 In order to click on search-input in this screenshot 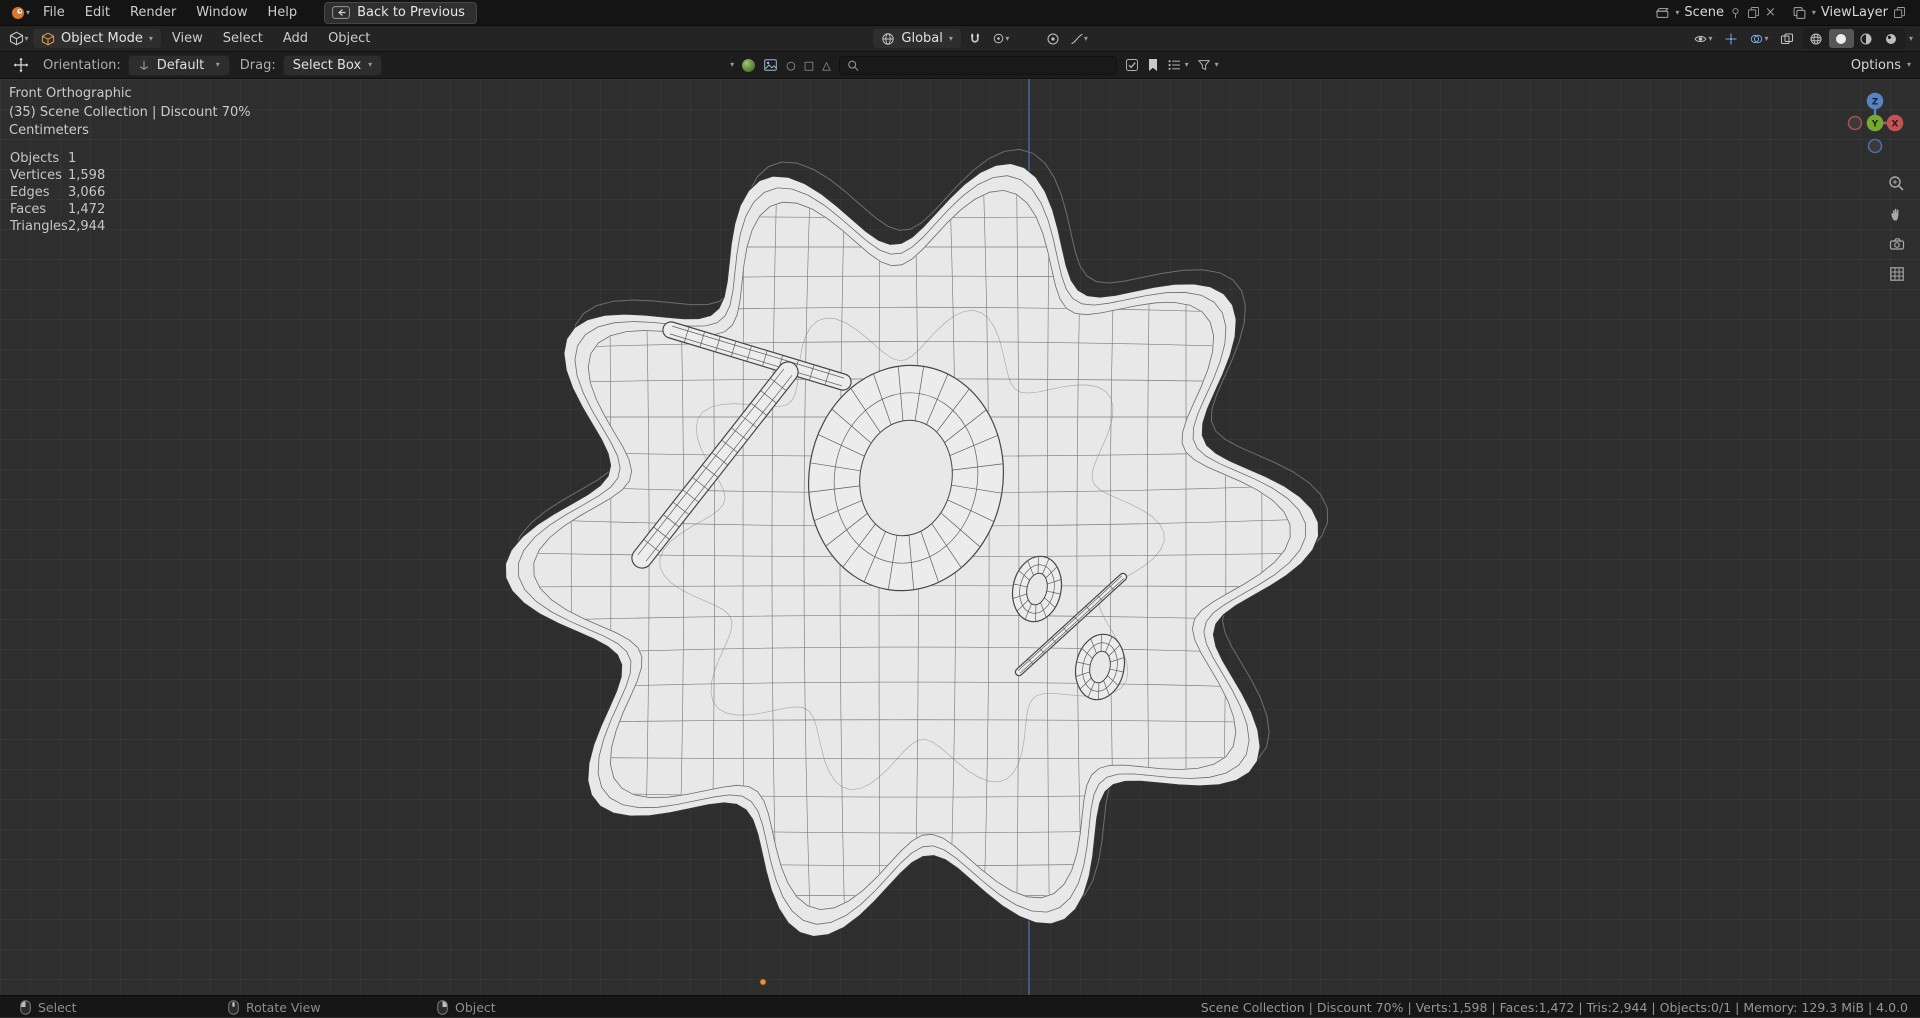, I will do `click(986, 65)`.